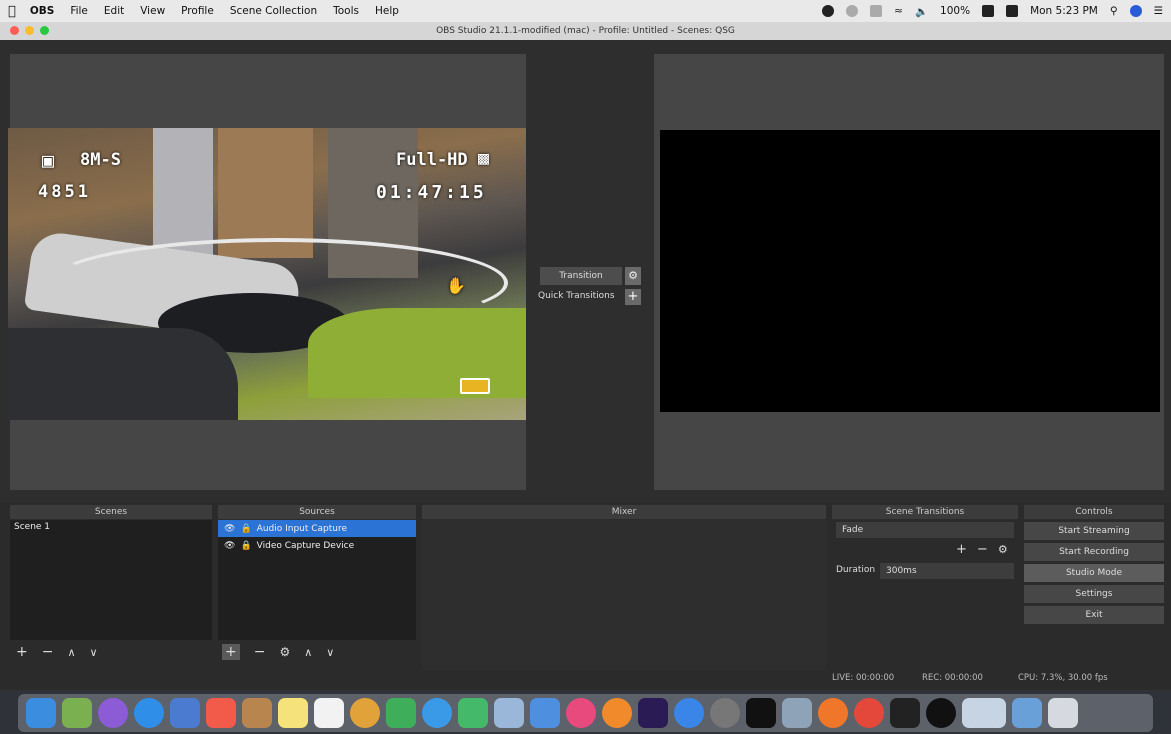 The image size is (1171, 734). I want to click on zoom-window-button, so click(44, 30).